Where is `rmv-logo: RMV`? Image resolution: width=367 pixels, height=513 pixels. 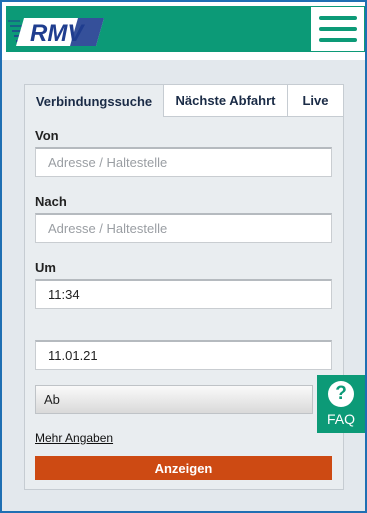
rmv-logo: RMV is located at coordinates (58, 32).